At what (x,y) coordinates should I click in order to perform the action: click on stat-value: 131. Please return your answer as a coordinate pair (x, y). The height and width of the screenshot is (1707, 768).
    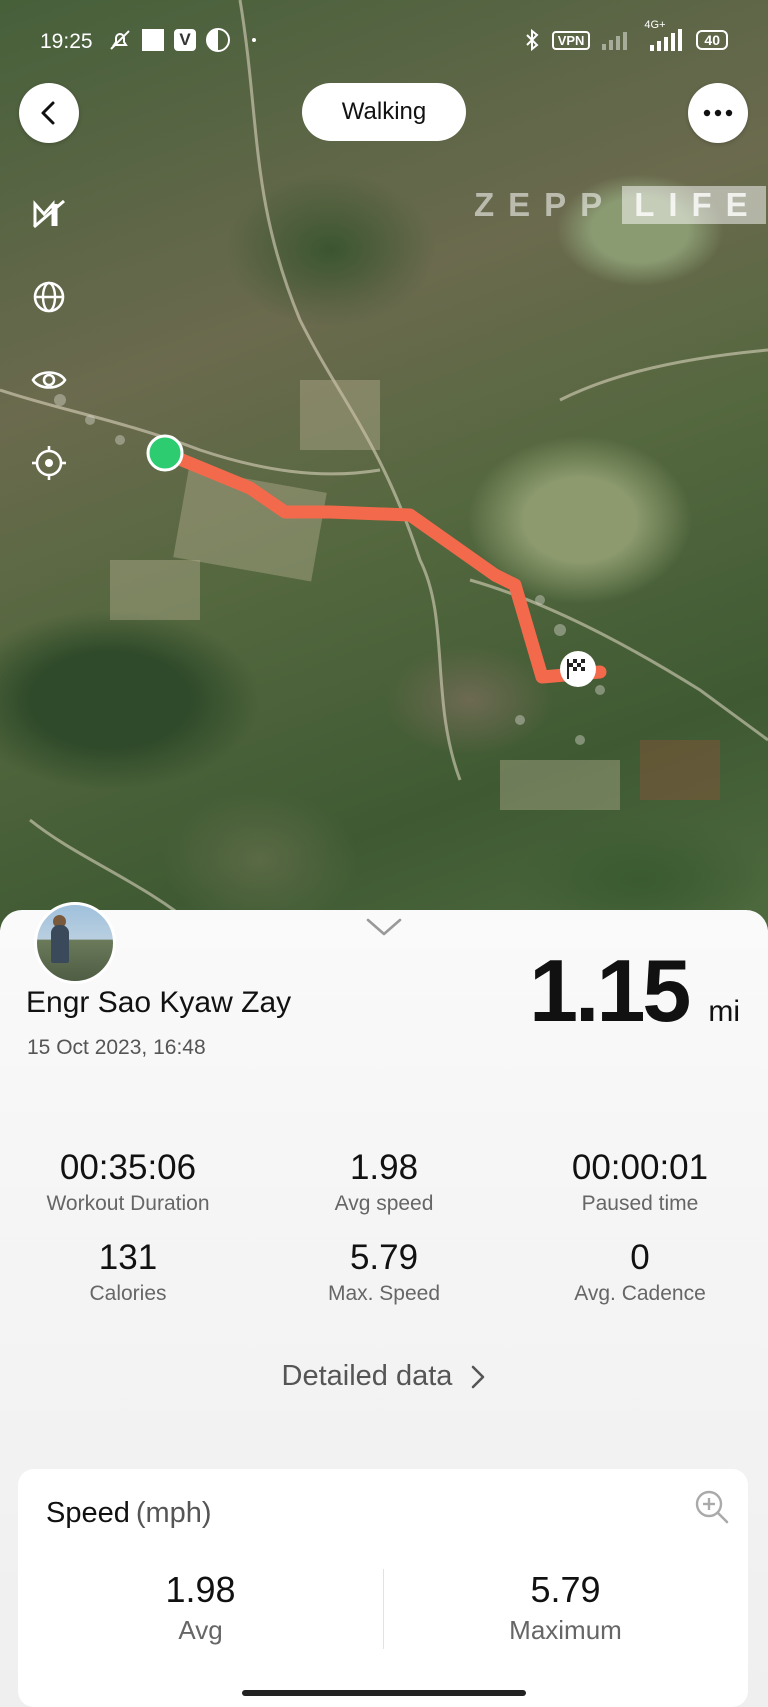
    Looking at the image, I should click on (128, 1257).